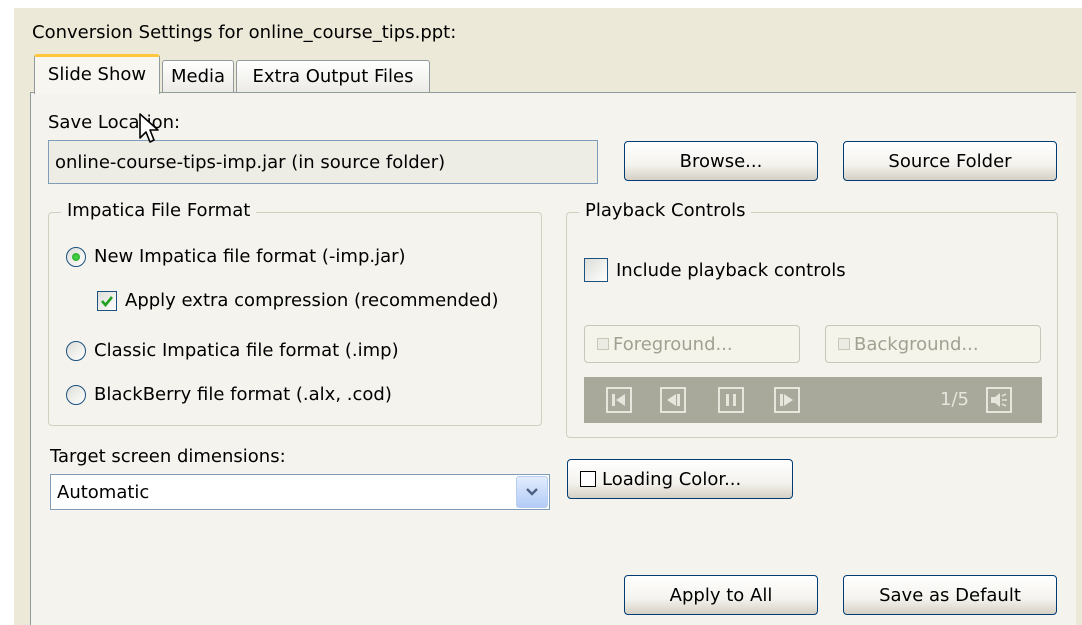 Image resolution: width=1082 pixels, height=625 pixels. I want to click on radio-blackberry-format: BlackBerry file format (.alx, .cod), so click(229, 394).